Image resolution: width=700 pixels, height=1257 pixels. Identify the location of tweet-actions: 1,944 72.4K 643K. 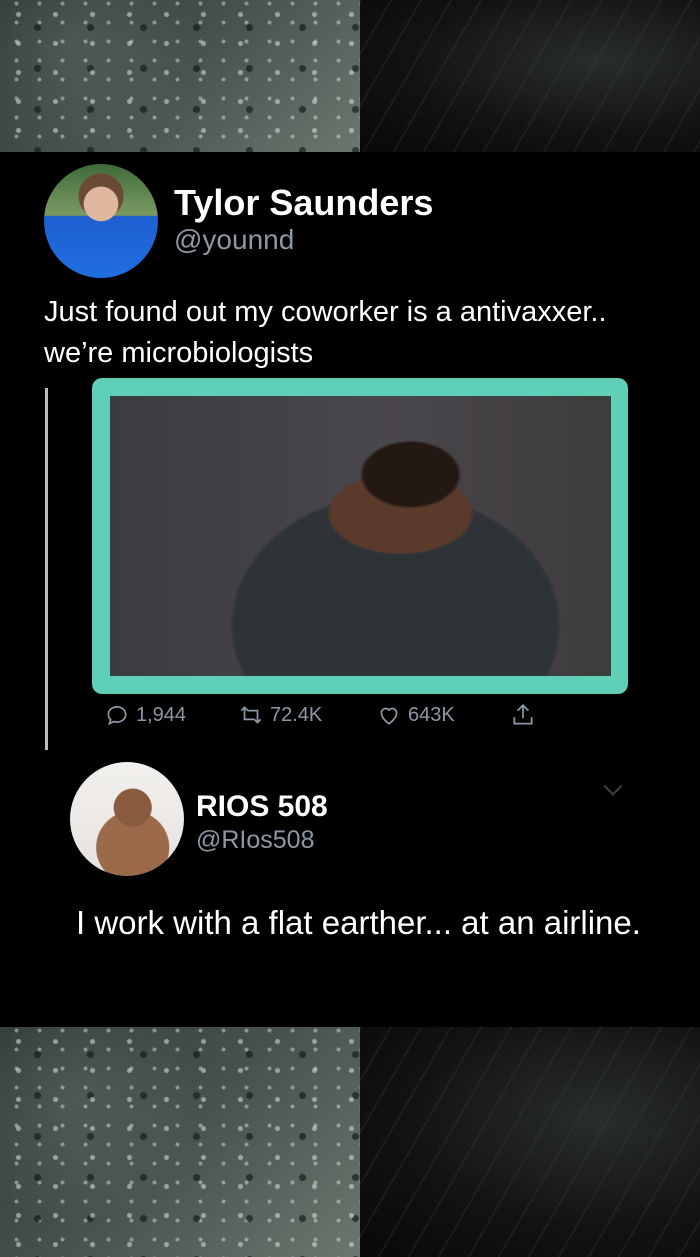
(334, 715).